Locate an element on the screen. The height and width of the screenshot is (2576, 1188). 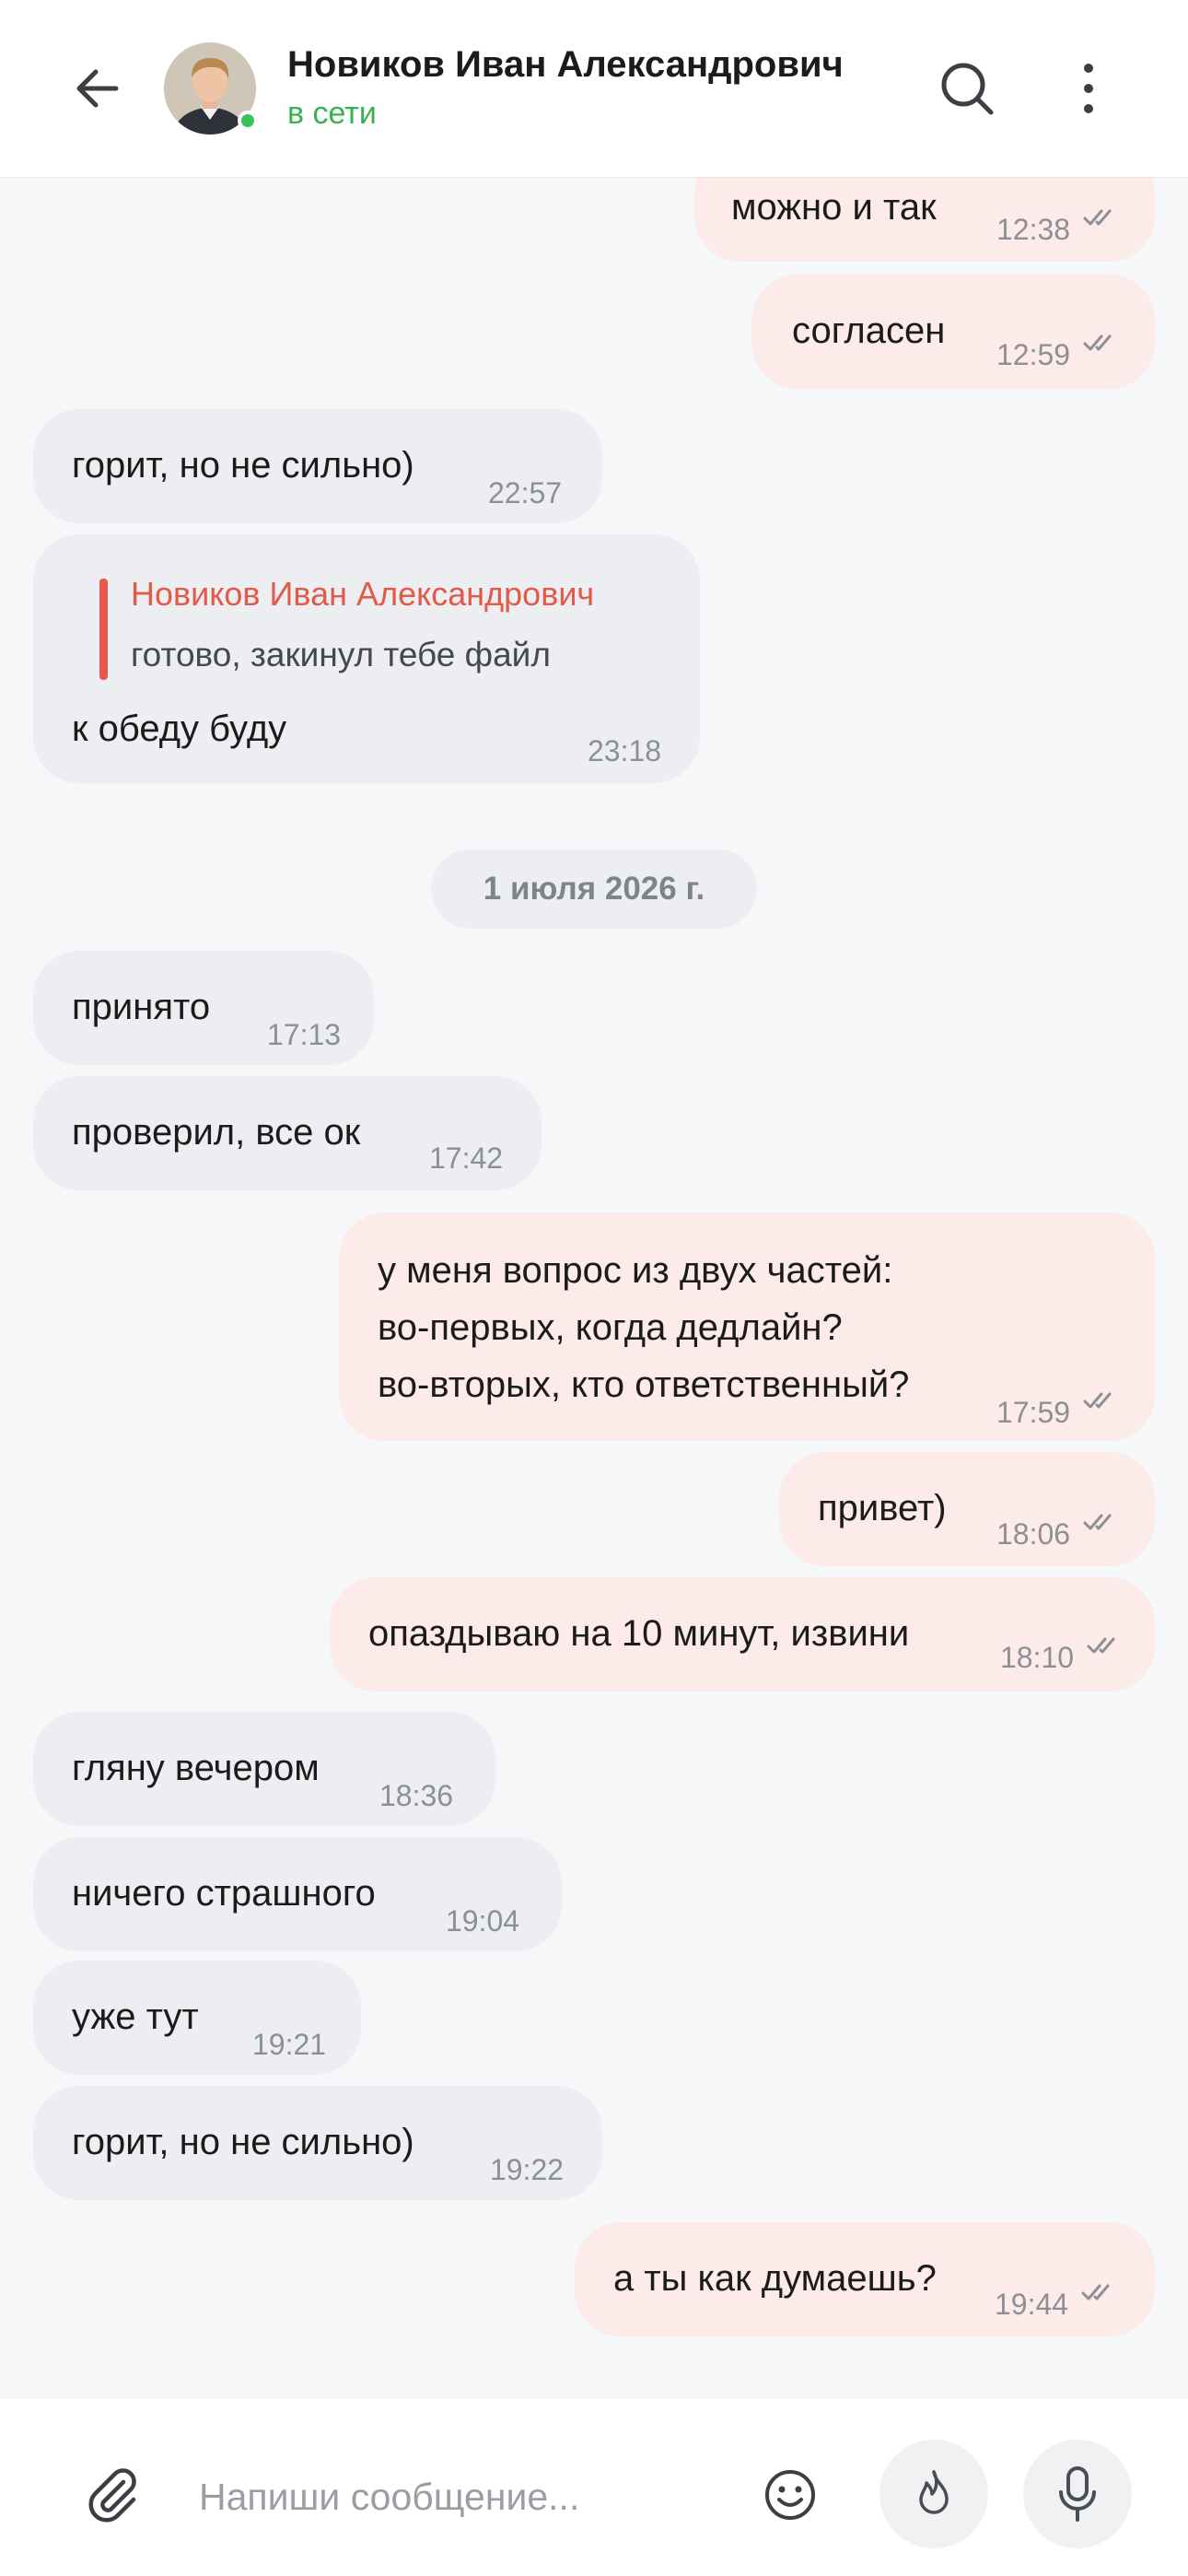
message-incoming: горит, но не сильно) 22:57 is located at coordinates (317, 466).